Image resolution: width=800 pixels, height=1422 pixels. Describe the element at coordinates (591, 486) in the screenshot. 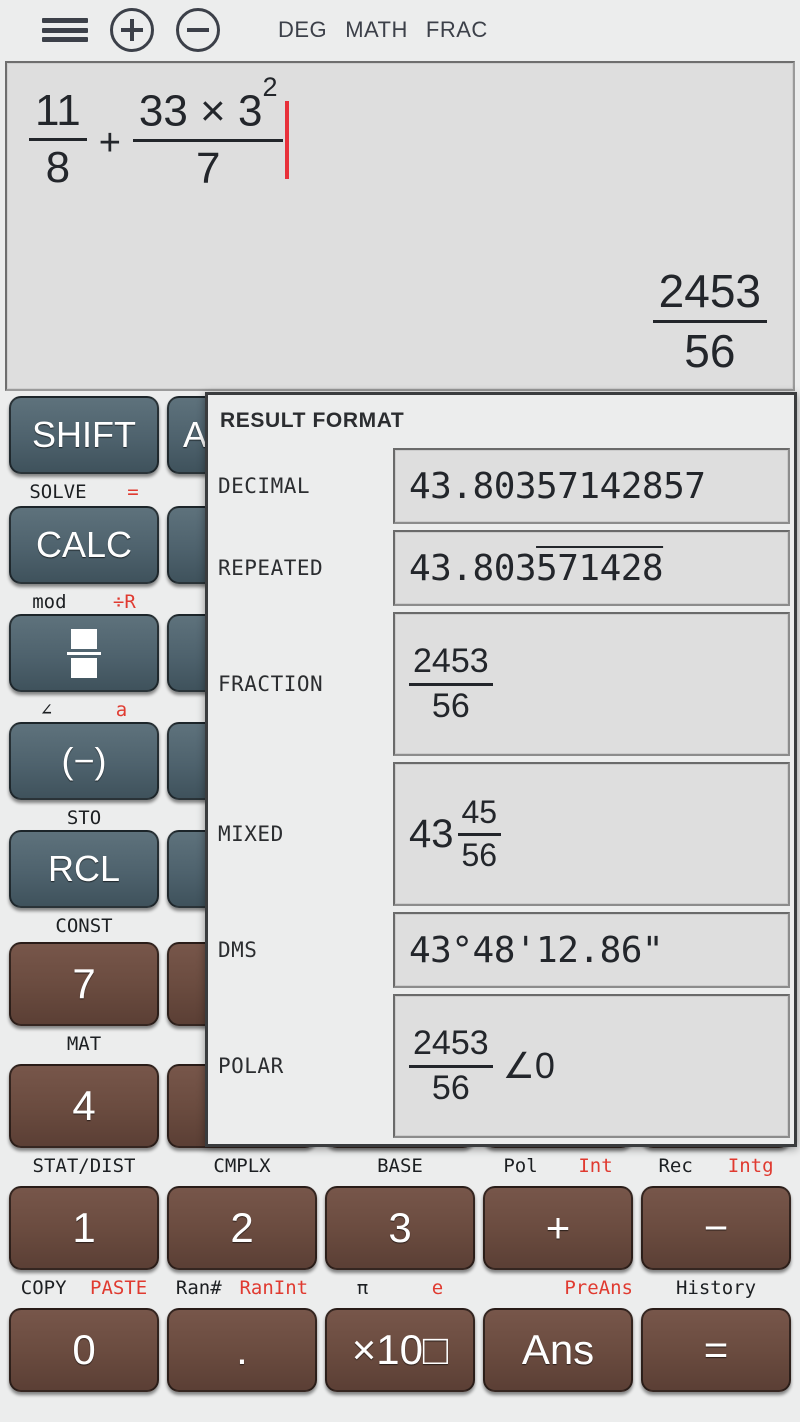

I see `row-value-box: 43.80357142857` at that location.